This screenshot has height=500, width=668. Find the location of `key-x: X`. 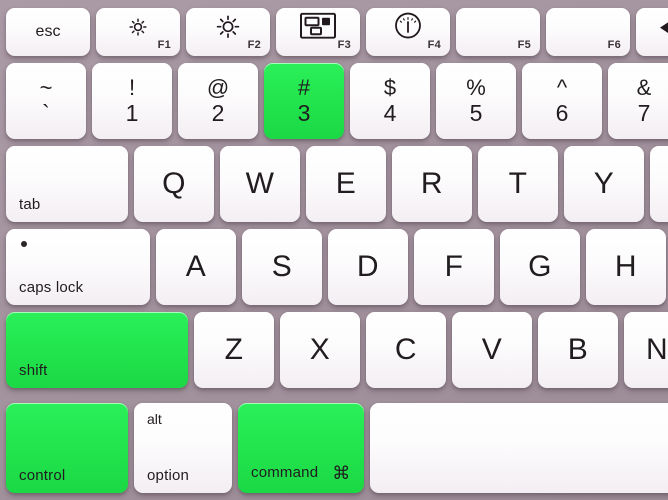

key-x: X is located at coordinates (320, 350).